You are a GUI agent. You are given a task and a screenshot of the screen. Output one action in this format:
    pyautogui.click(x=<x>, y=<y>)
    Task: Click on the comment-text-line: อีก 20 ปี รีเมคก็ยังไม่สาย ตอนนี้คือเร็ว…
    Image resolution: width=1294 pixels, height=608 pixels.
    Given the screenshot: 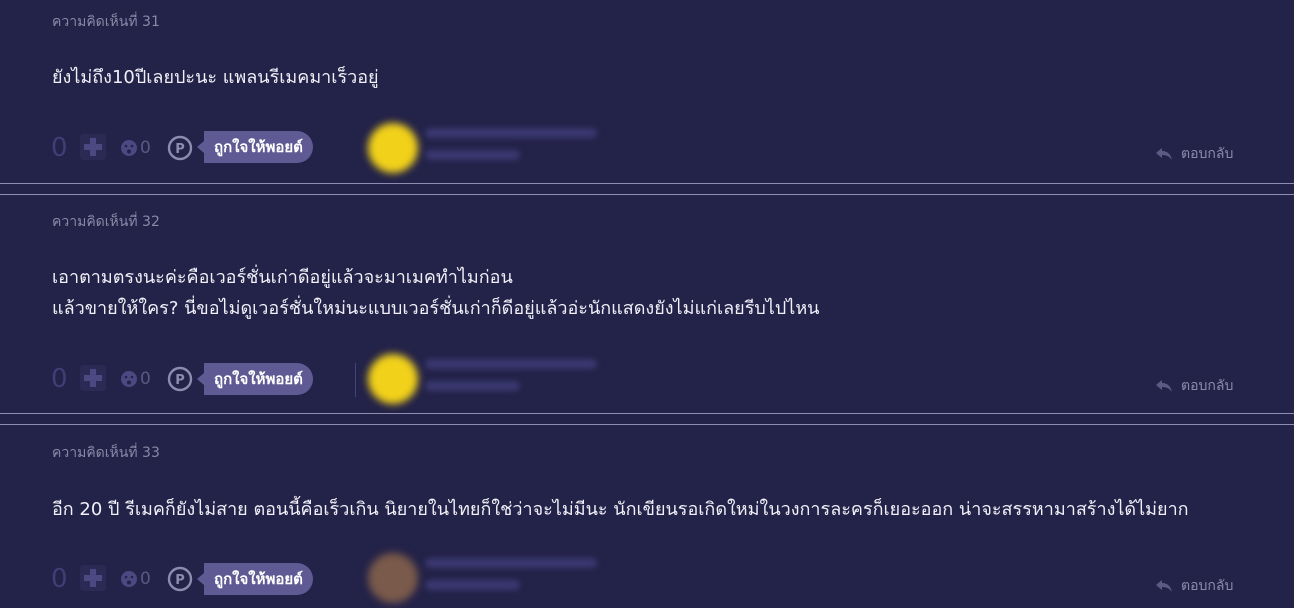 What is the action you would take?
    pyautogui.click(x=620, y=509)
    